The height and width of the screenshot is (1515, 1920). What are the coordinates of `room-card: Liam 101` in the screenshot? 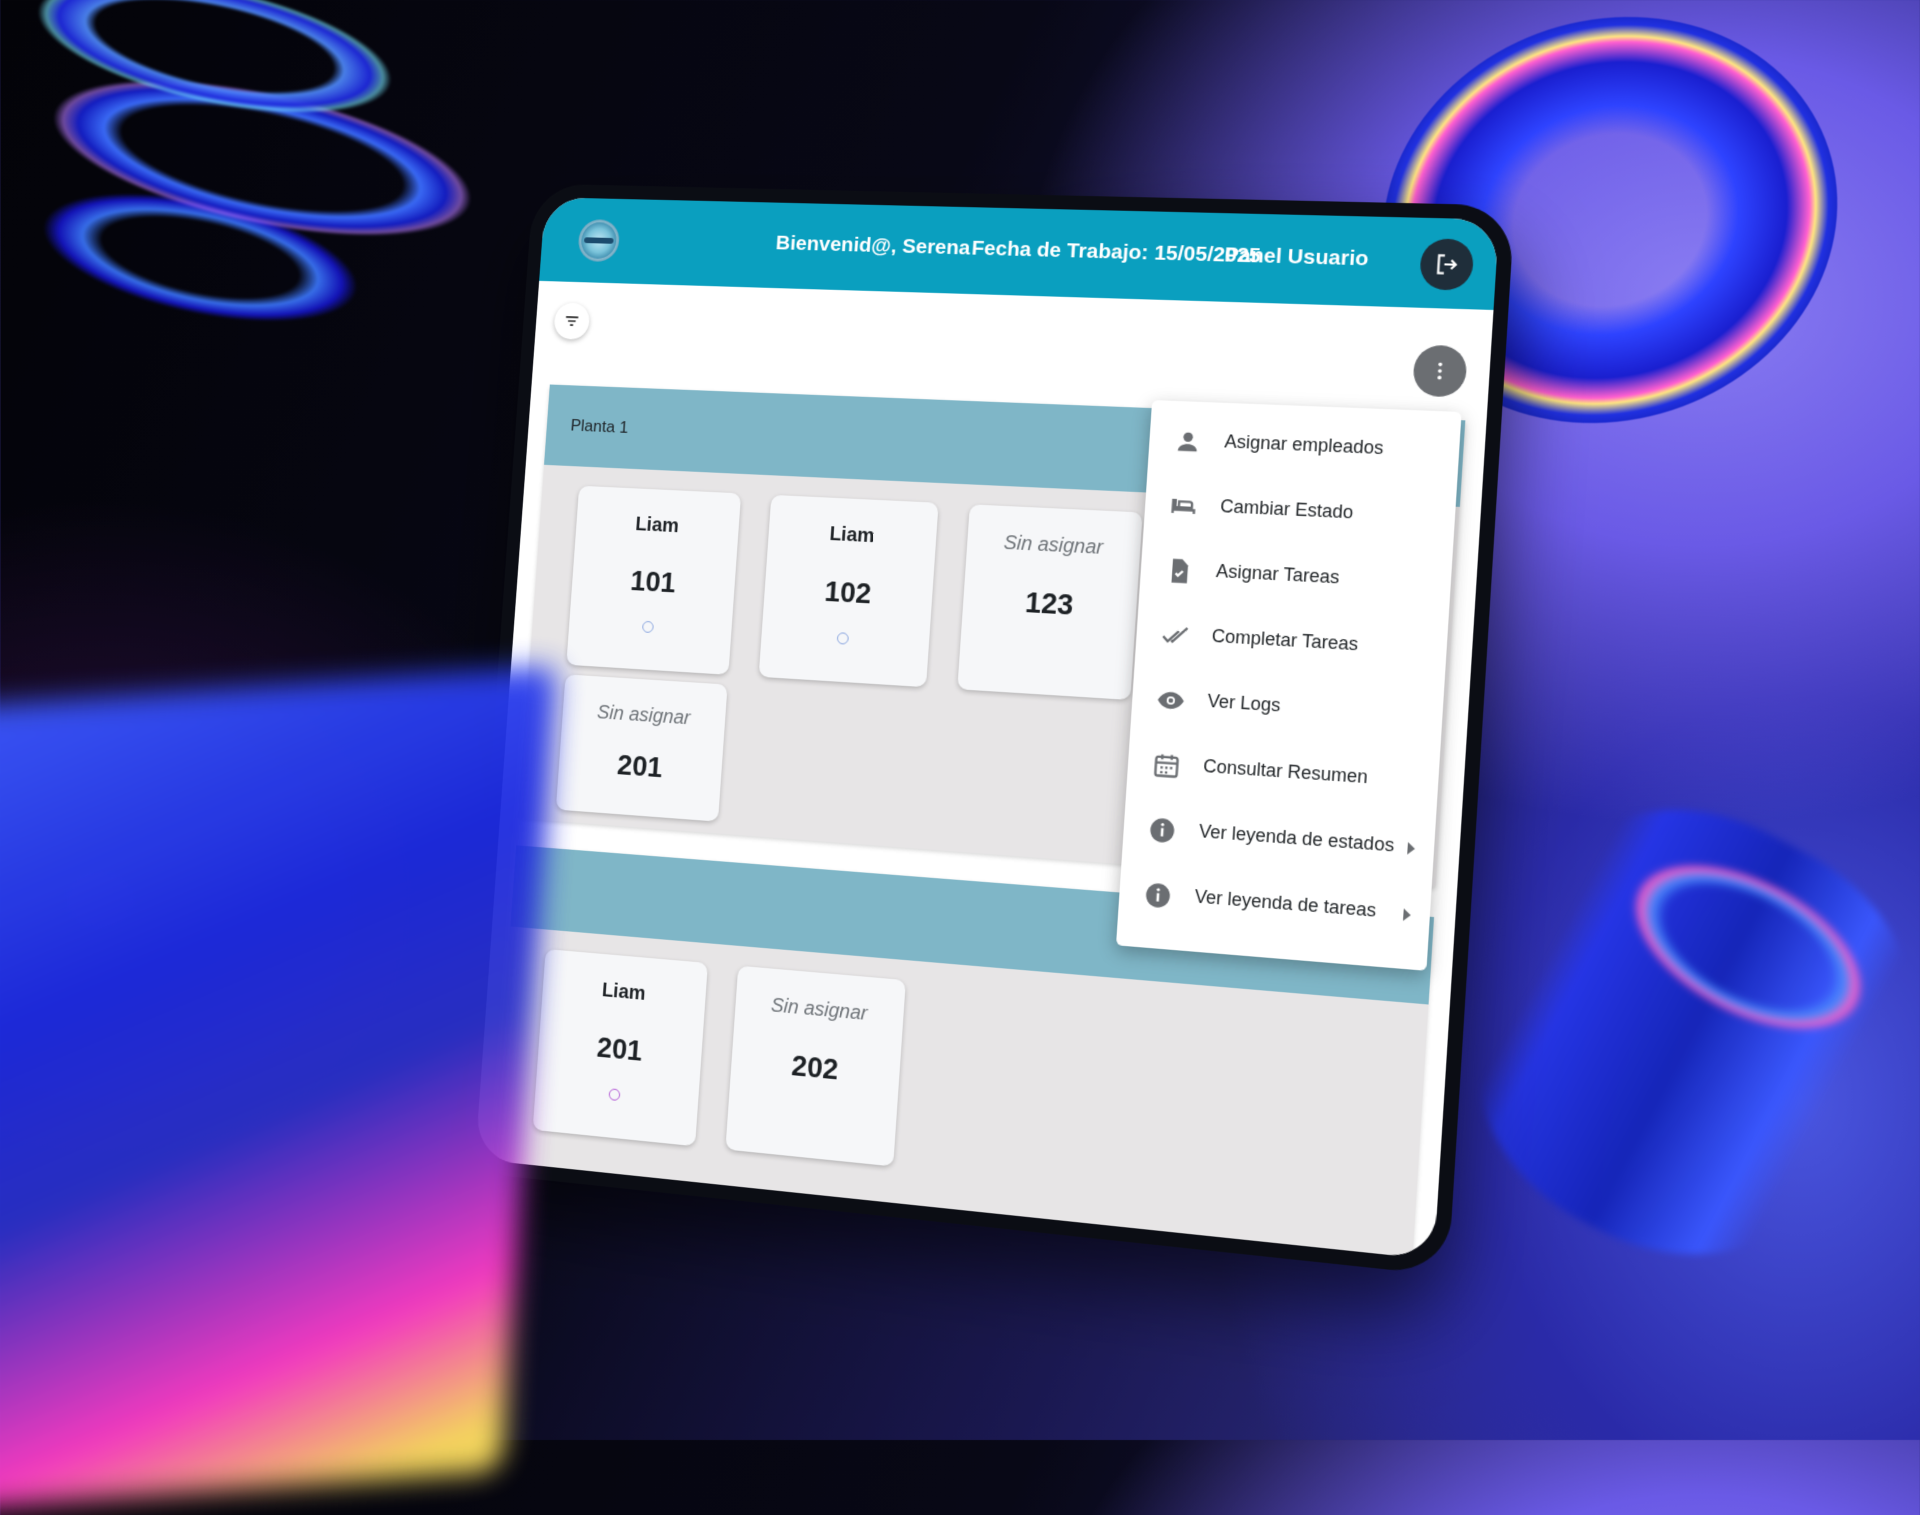 It's located at (653, 580).